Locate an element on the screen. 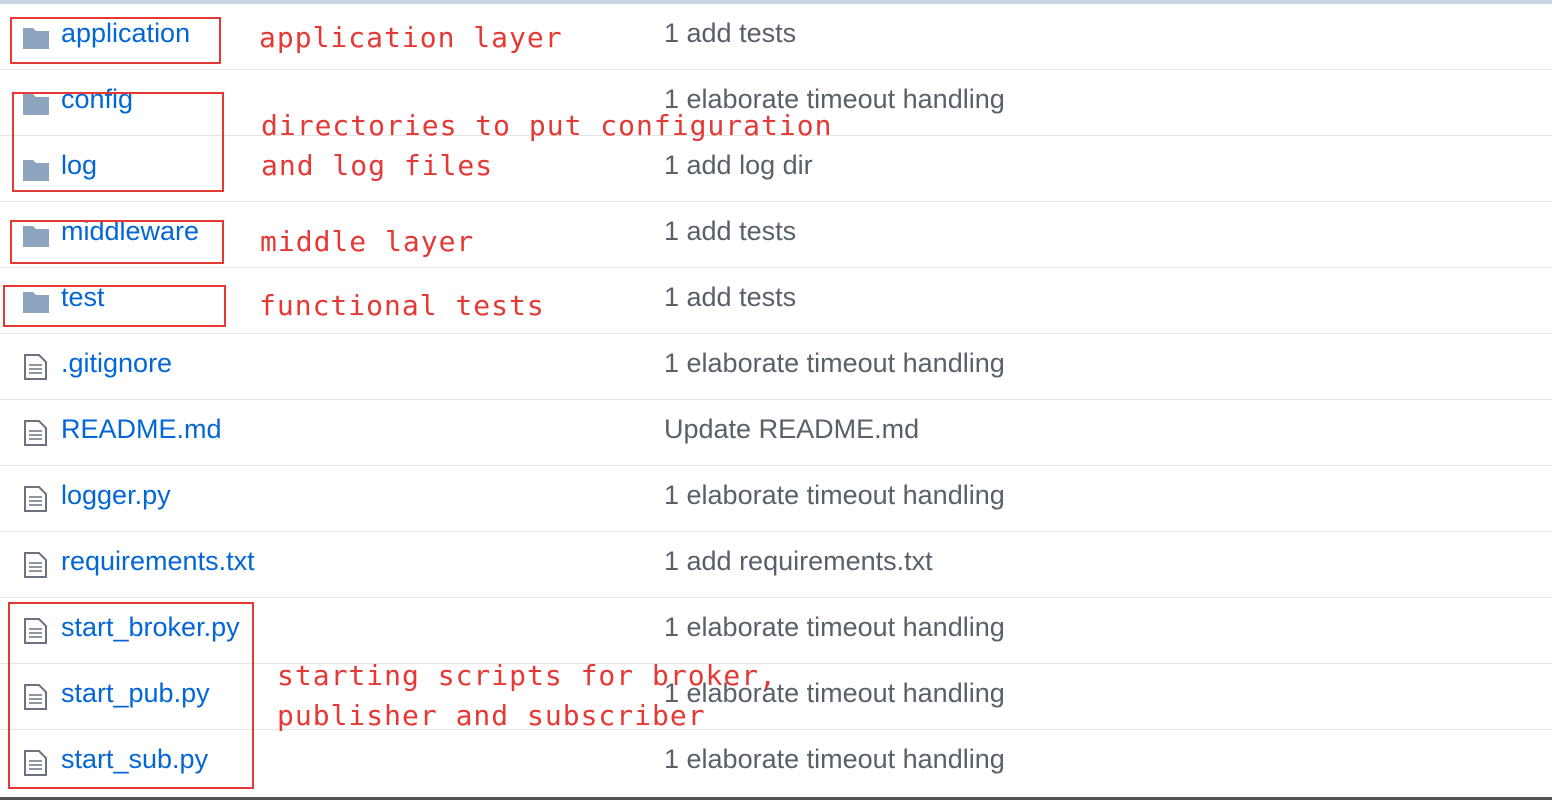 This screenshot has width=1552, height=800. file-row-middleware: middleware 1 add tests is located at coordinates (776, 235).